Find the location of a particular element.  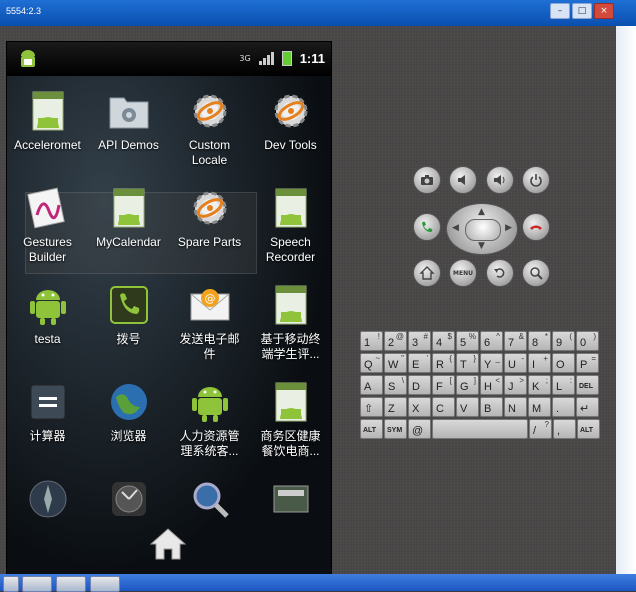

keyboard-key: 9( is located at coordinates (563, 341).